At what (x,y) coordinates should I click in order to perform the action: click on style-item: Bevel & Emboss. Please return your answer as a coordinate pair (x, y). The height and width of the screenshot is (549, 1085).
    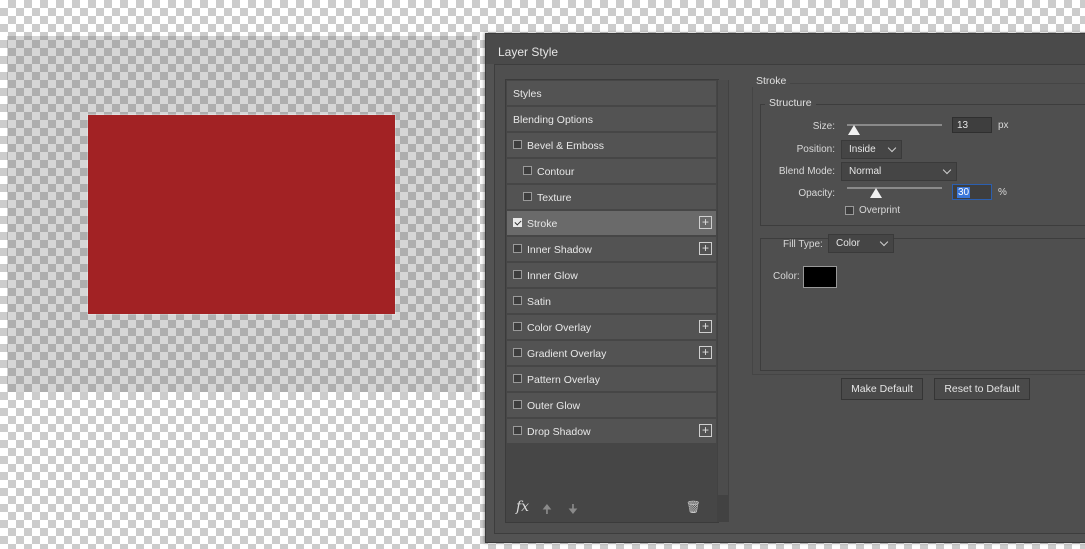
    Looking at the image, I should click on (611, 145).